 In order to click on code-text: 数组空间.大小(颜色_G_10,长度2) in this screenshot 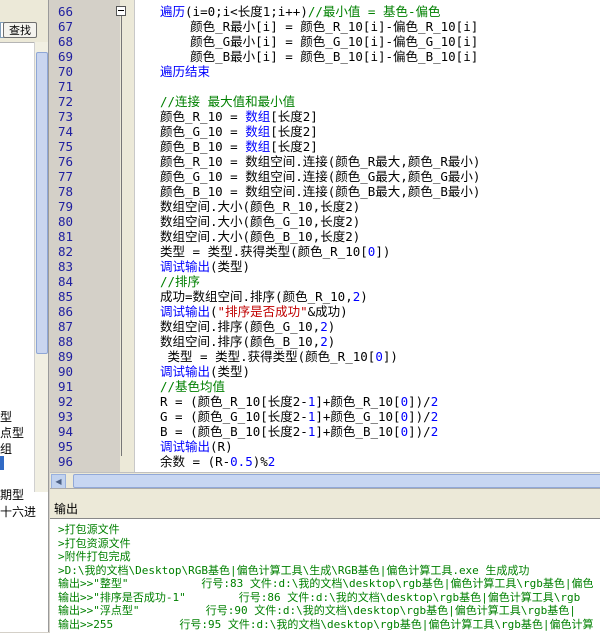, I will do `click(260, 221)`.